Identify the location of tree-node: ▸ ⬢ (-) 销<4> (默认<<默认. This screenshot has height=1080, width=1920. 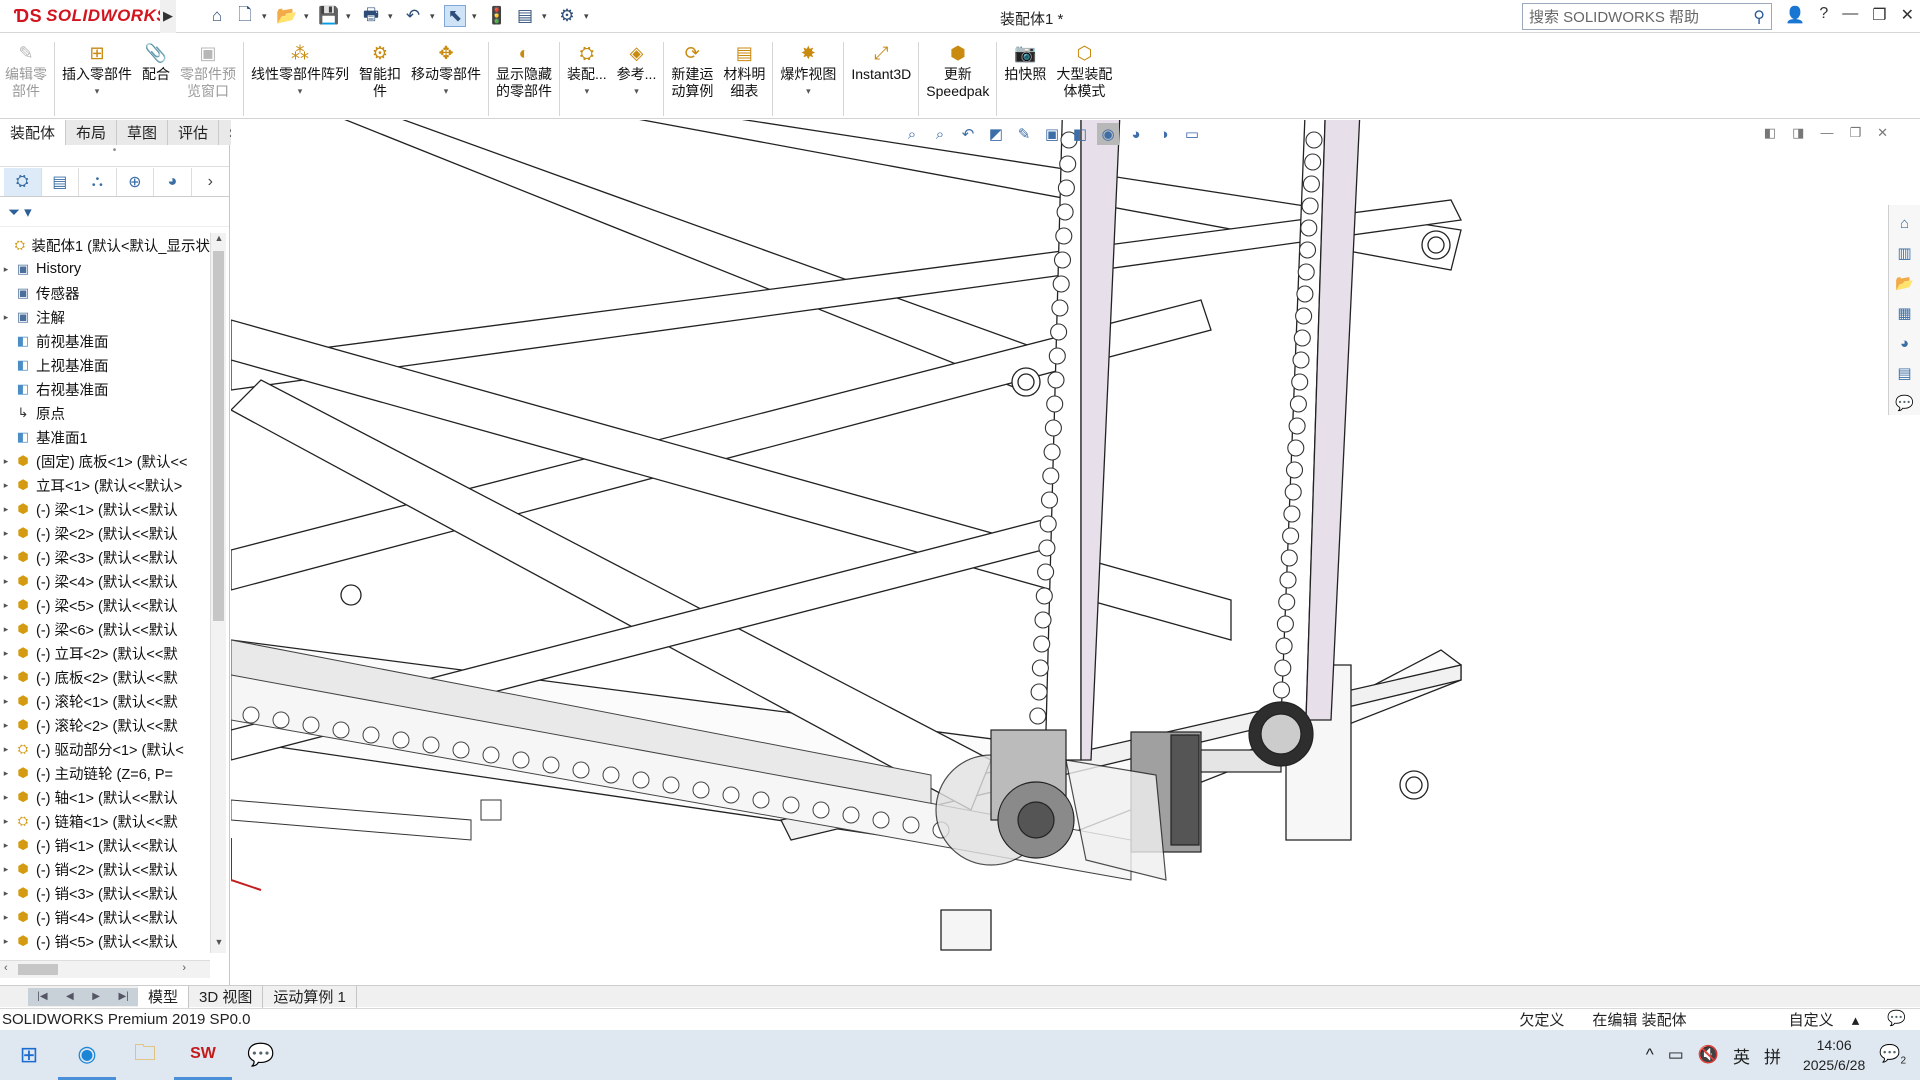
(105, 917).